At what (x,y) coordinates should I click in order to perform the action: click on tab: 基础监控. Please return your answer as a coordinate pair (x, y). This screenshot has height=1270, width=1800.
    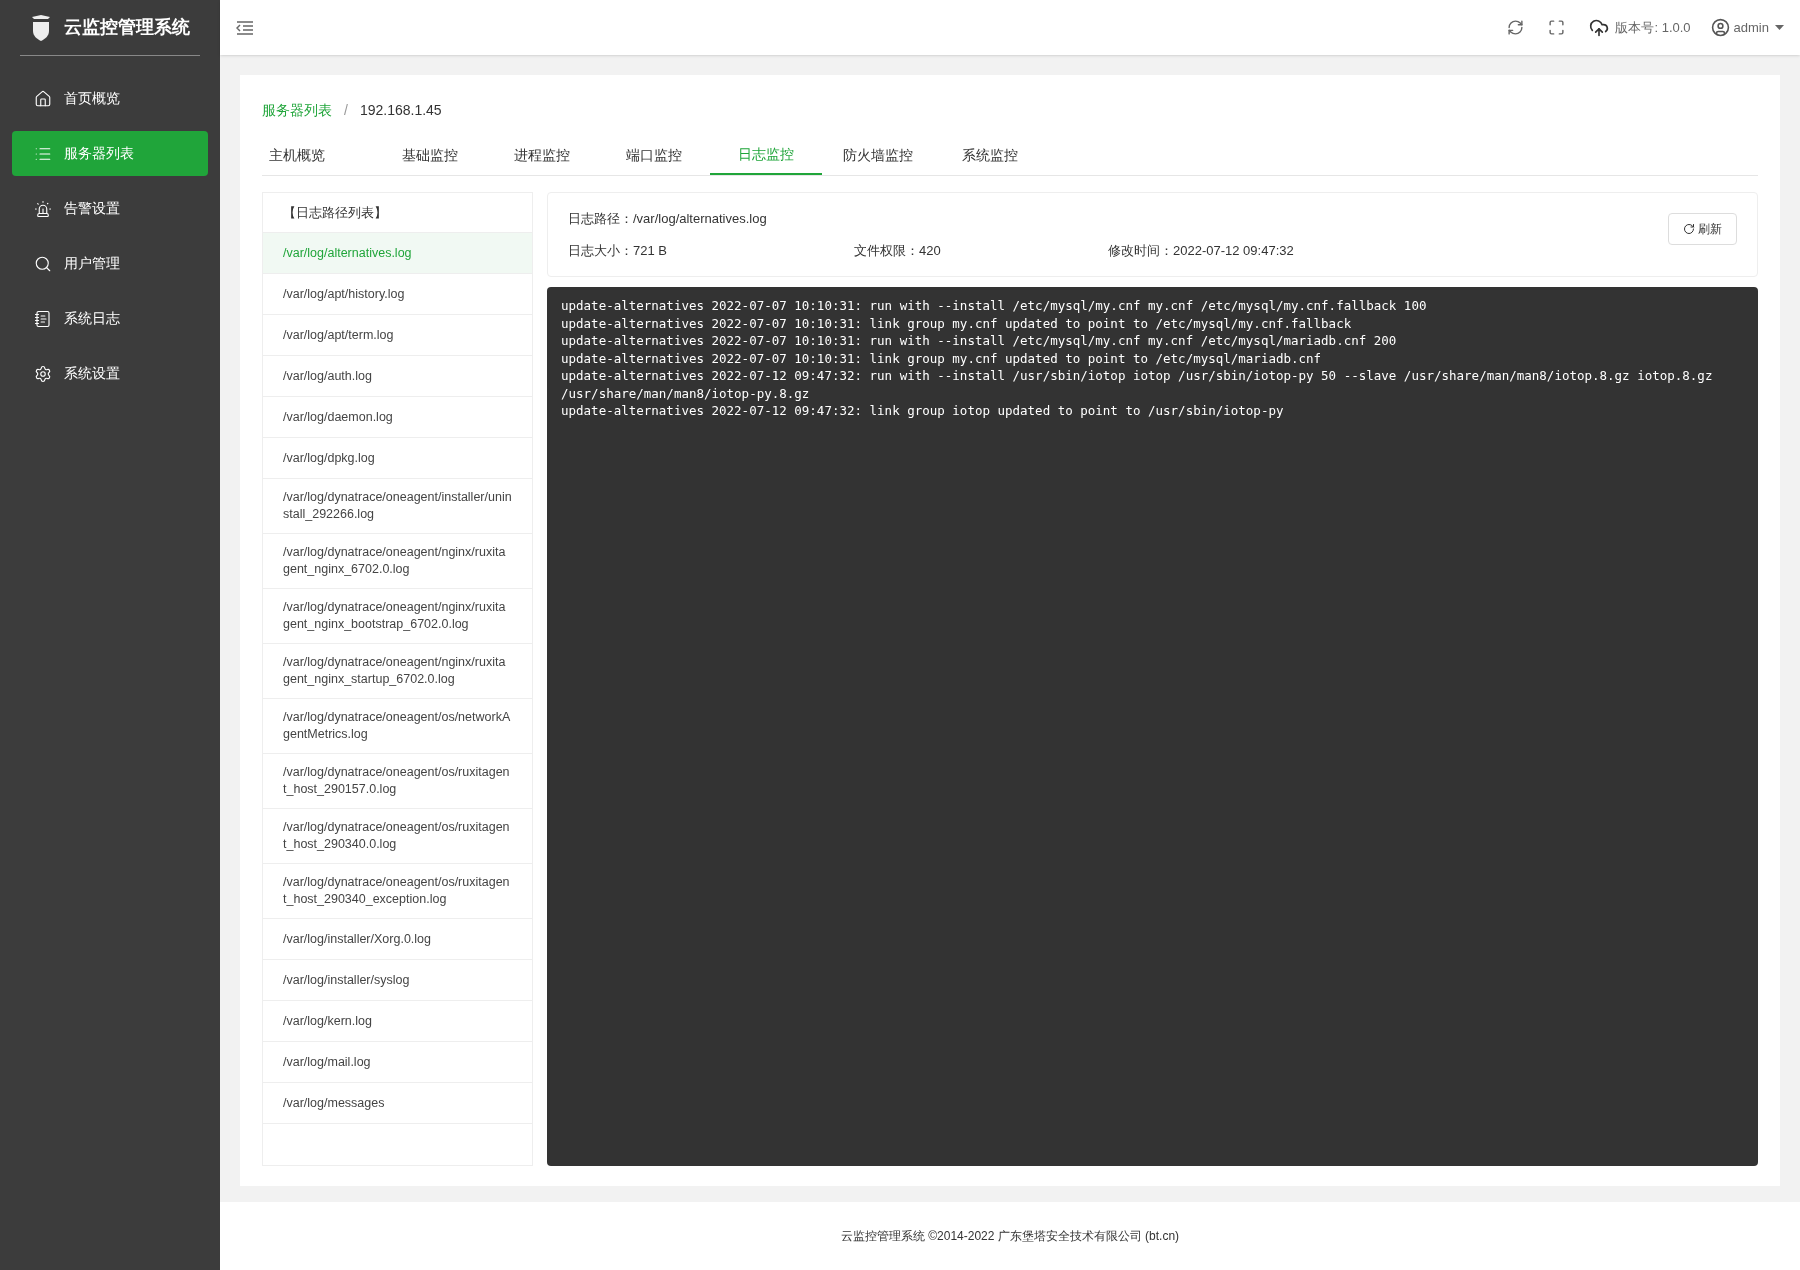
    Looking at the image, I should click on (430, 155).